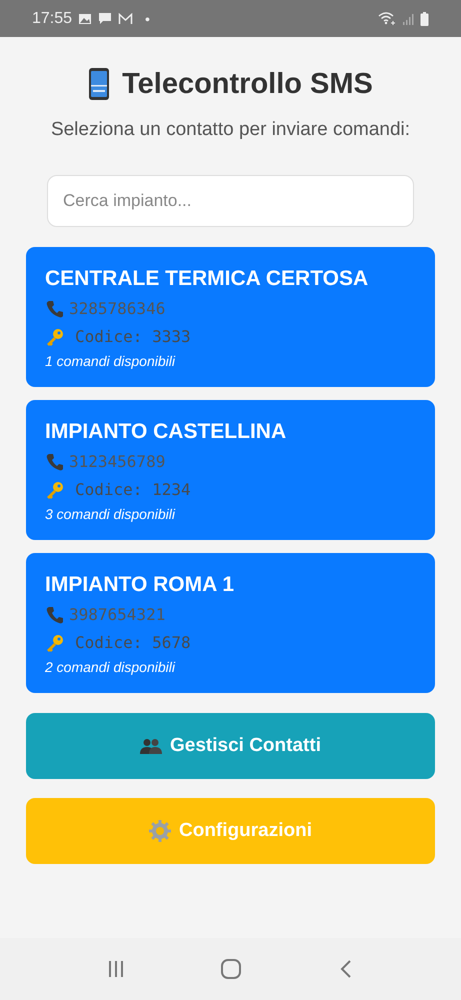 This screenshot has width=461, height=1000. Describe the element at coordinates (230, 746) in the screenshot. I see `manage-contacts-button: Gestisci Contatti` at that location.